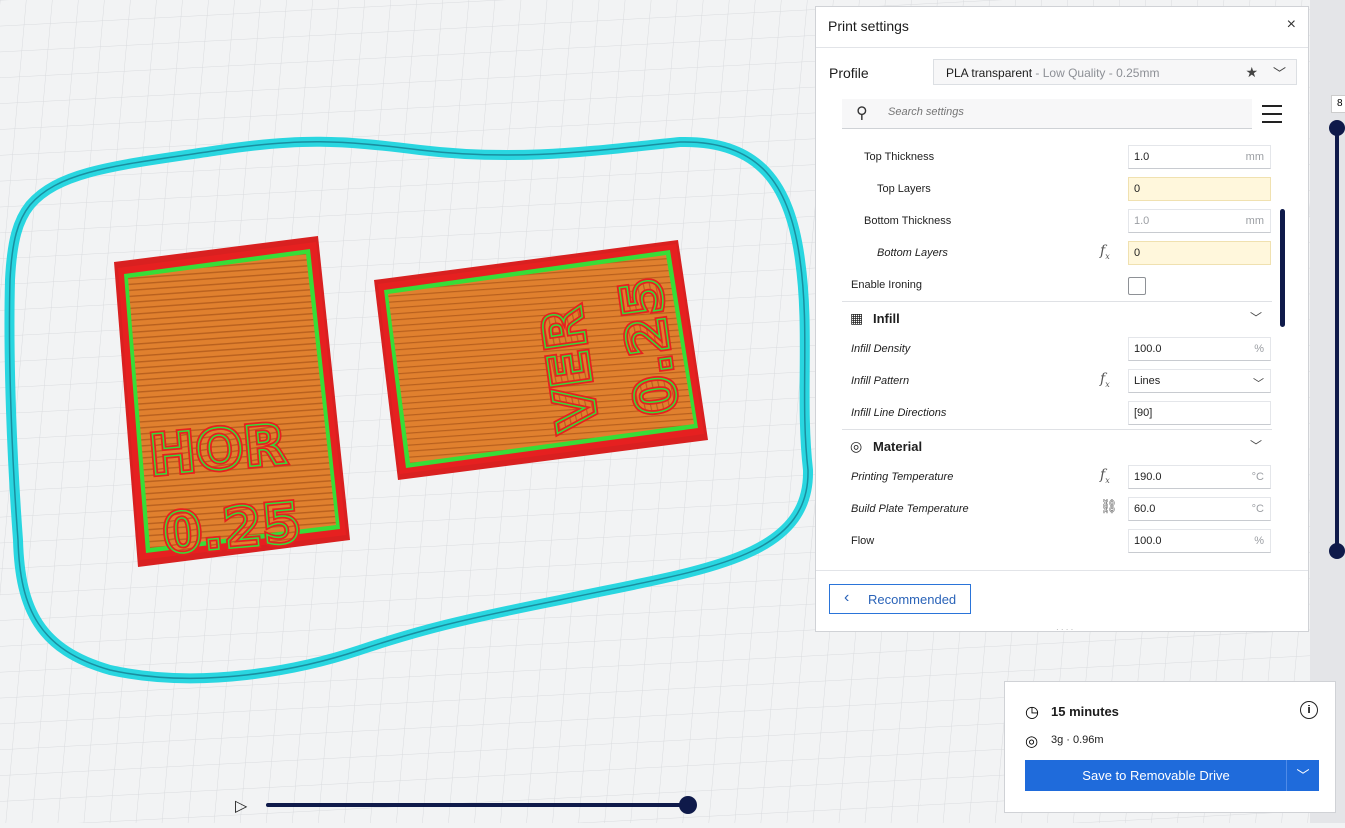  Describe the element at coordinates (1199, 509) in the screenshot. I see `build-plate-temperature-field: 60.0 °C` at that location.